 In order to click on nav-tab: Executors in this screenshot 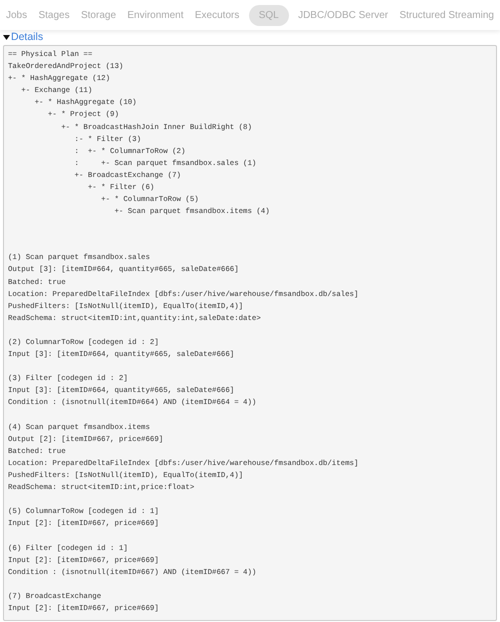, I will do `click(217, 15)`.